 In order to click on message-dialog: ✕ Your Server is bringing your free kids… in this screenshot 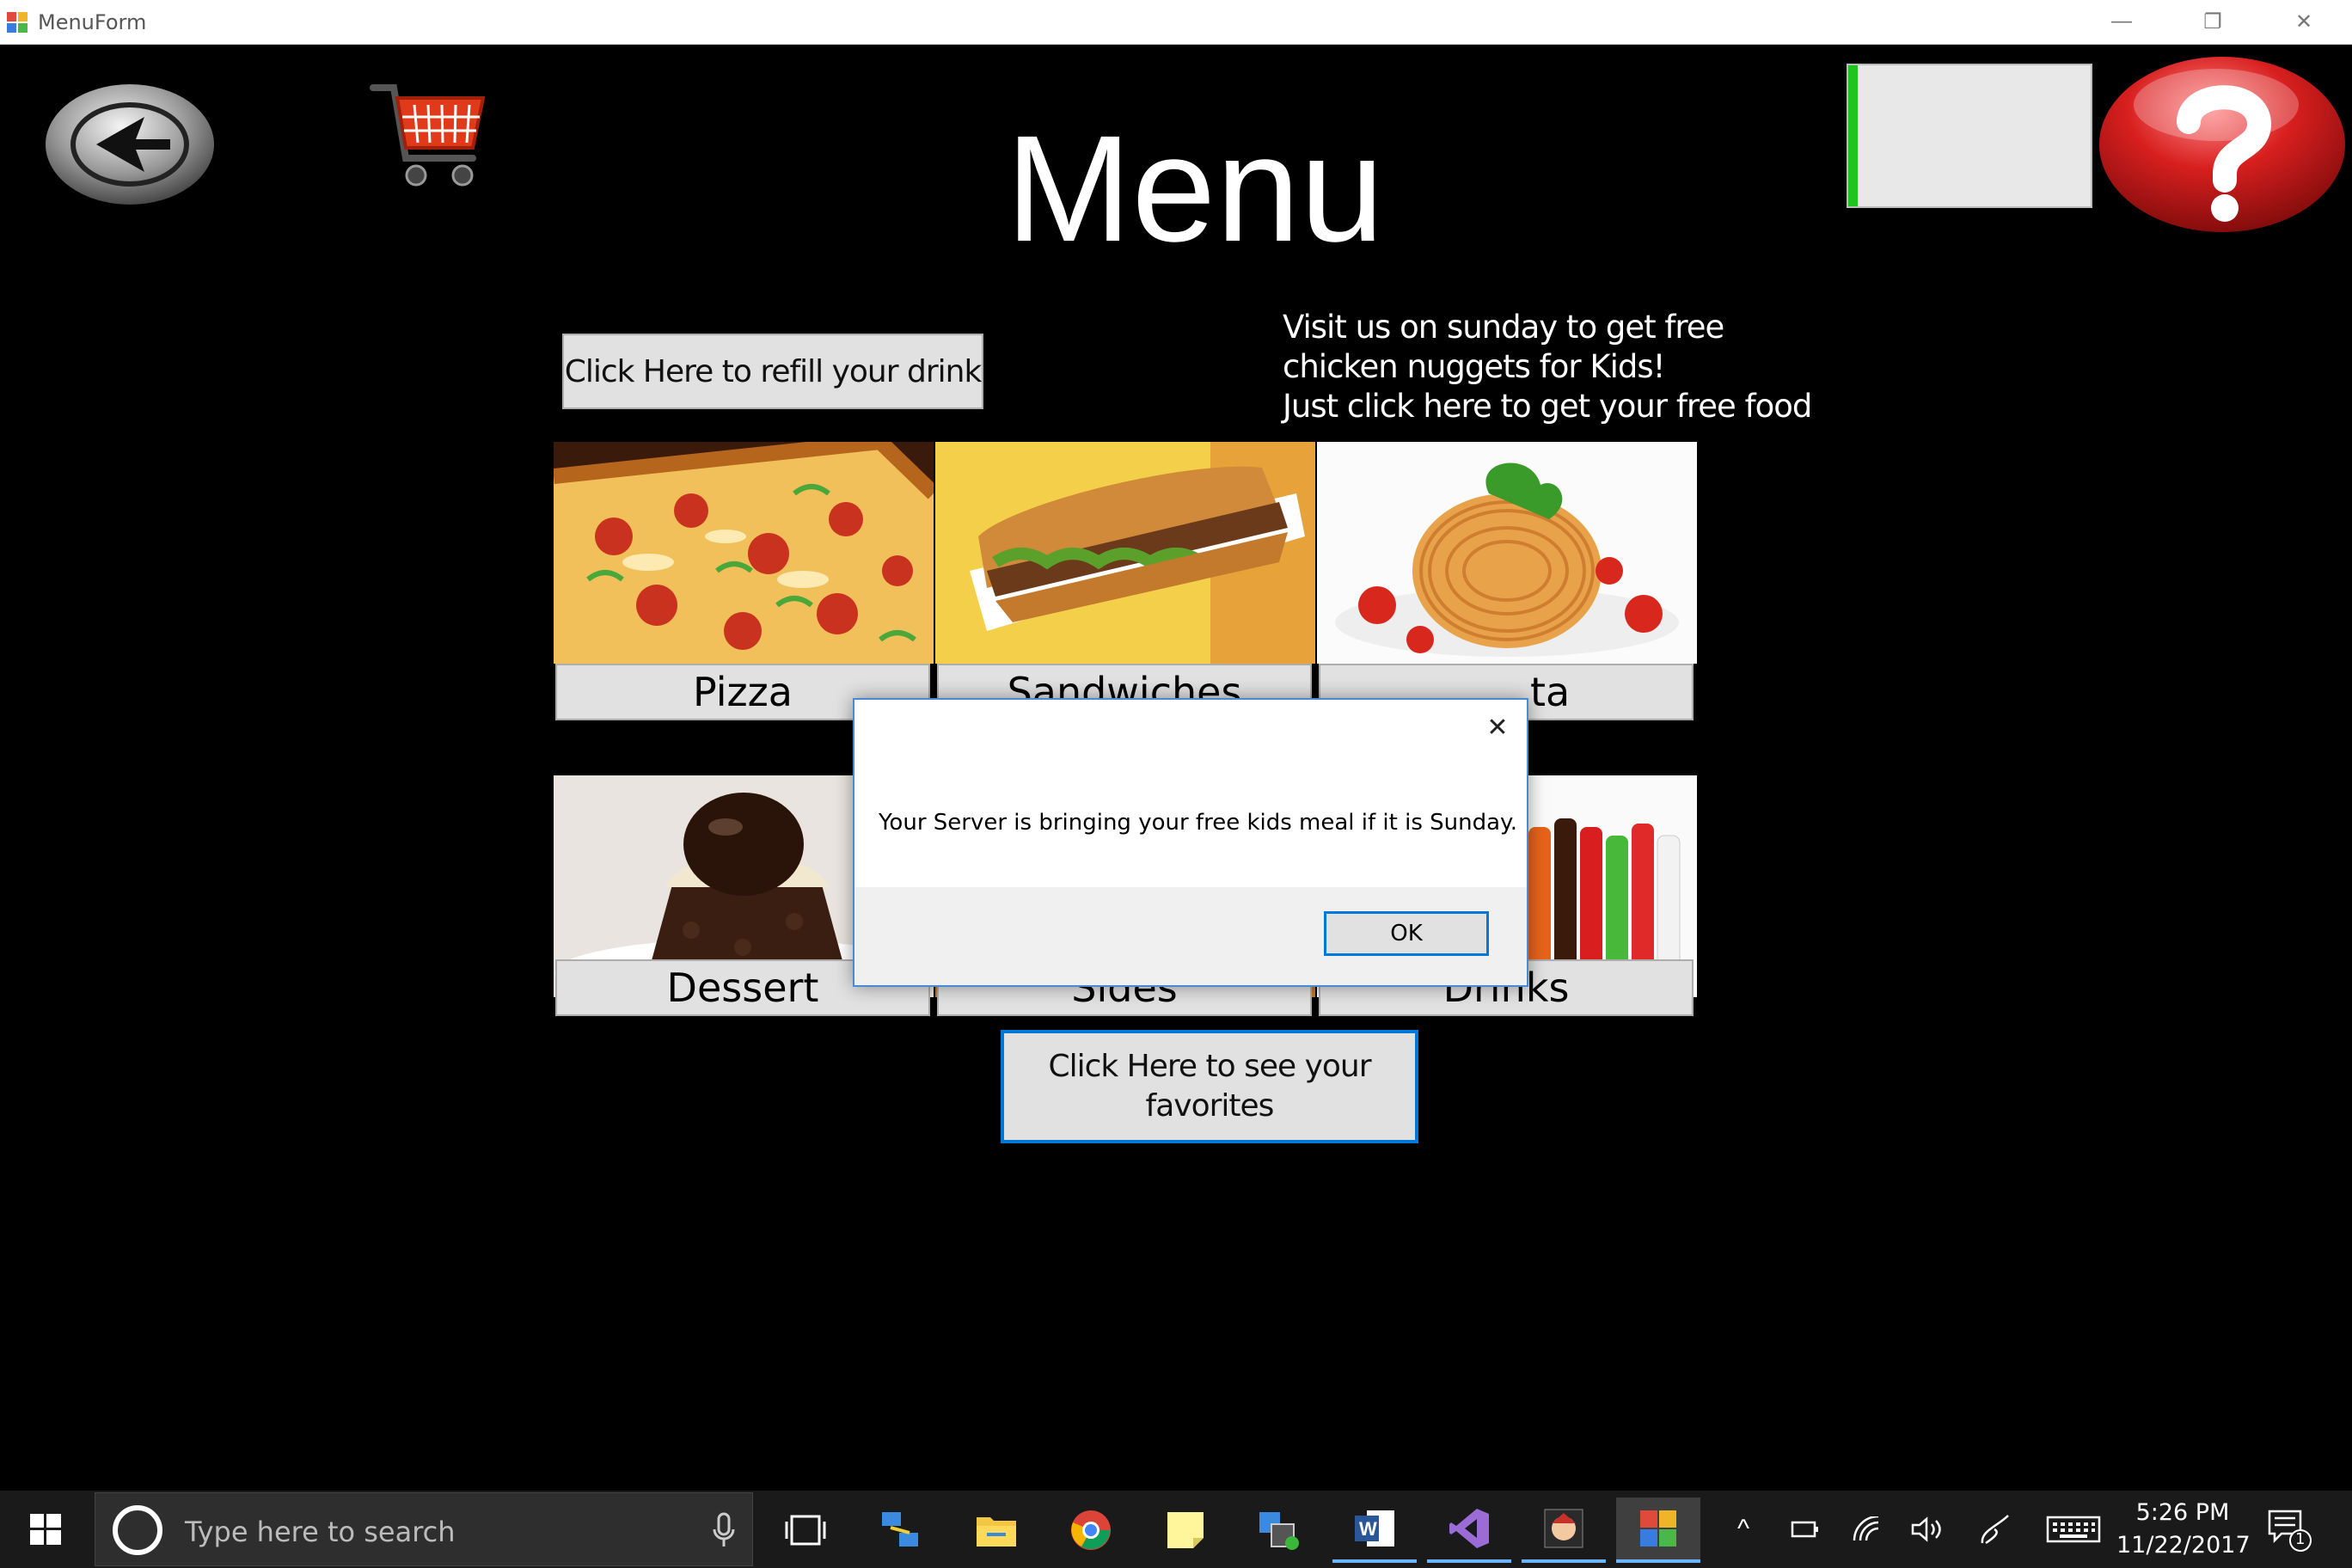, I will do `click(1190, 842)`.